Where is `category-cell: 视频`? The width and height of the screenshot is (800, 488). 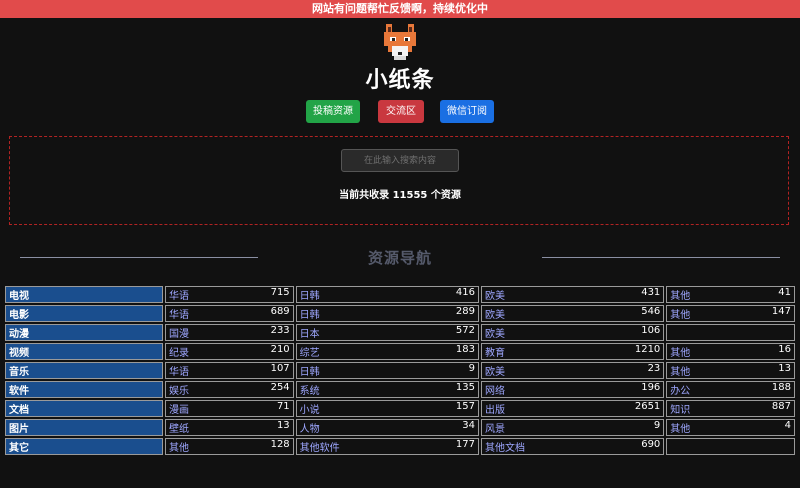 category-cell: 视频 is located at coordinates (84, 351).